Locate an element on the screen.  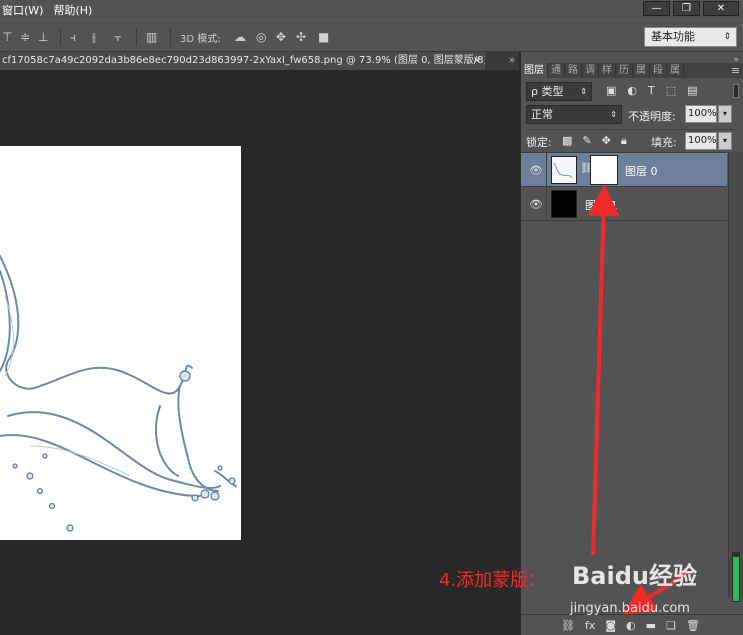
minimize-button: — is located at coordinates (656, 8).